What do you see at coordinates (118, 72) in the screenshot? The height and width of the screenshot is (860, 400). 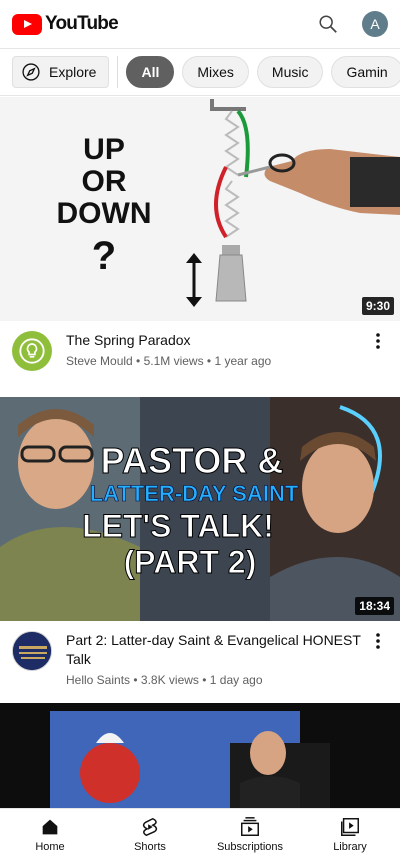 I see `chip-divider` at bounding box center [118, 72].